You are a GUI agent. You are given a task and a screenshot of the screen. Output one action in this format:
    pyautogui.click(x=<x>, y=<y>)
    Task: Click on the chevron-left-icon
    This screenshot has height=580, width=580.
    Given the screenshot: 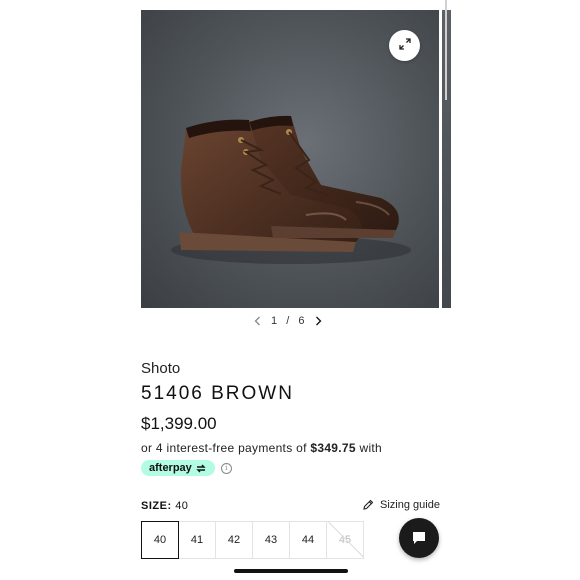 What is the action you would take?
    pyautogui.click(x=257, y=321)
    